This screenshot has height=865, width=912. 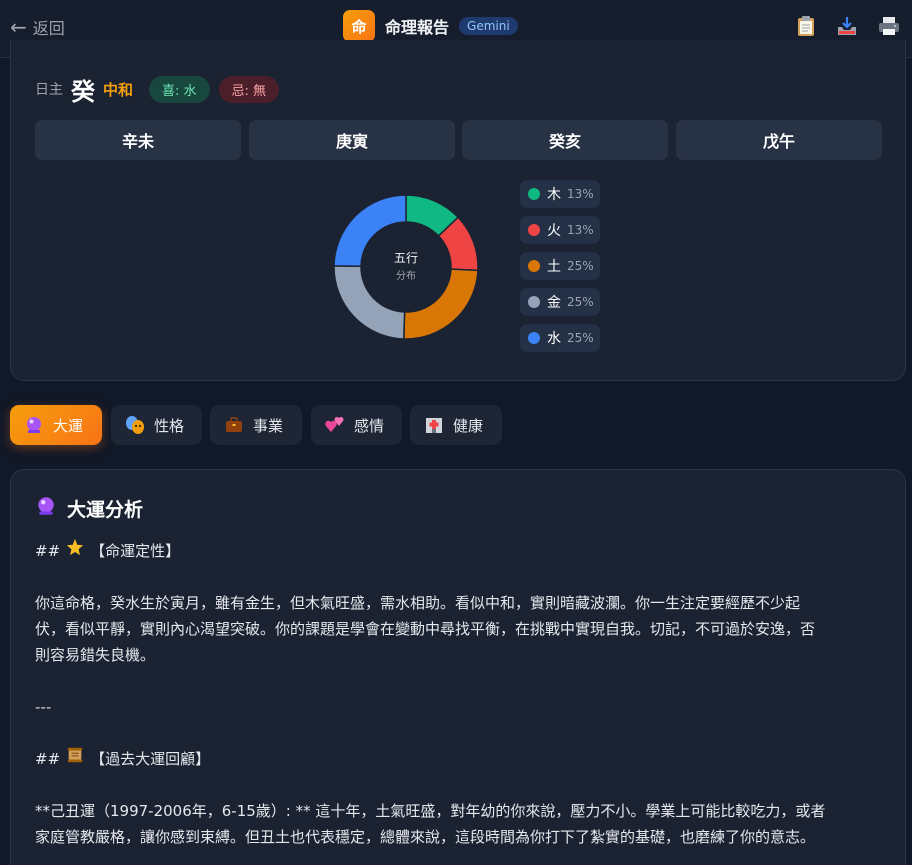 What do you see at coordinates (554, 231) in the screenshot?
I see `legend-label: 火` at bounding box center [554, 231].